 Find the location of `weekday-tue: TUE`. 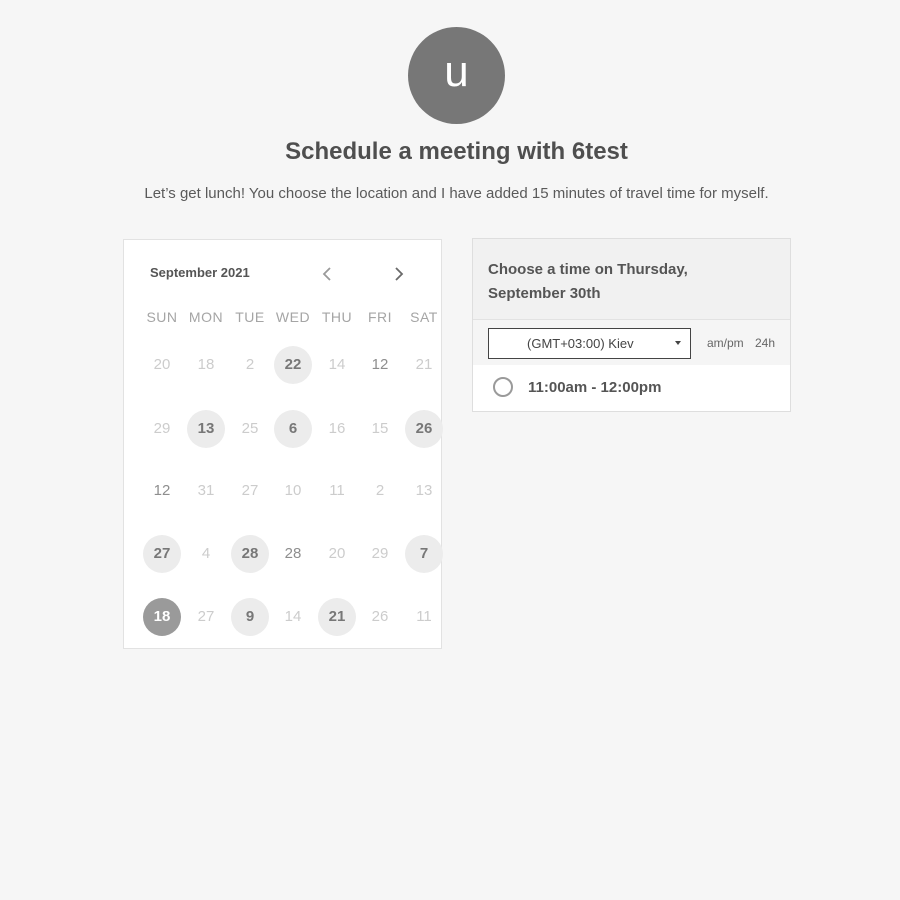

weekday-tue: TUE is located at coordinates (250, 317).